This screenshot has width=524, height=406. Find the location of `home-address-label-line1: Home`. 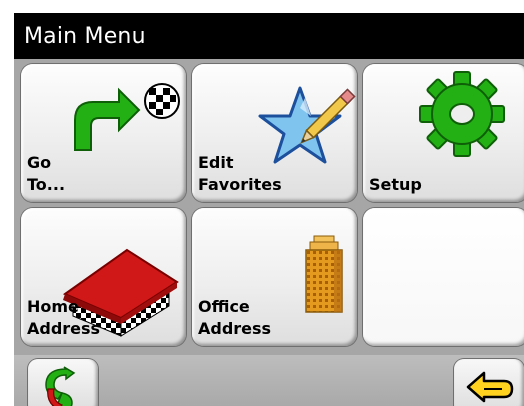

home-address-label-line1: Home is located at coordinates (53, 306).